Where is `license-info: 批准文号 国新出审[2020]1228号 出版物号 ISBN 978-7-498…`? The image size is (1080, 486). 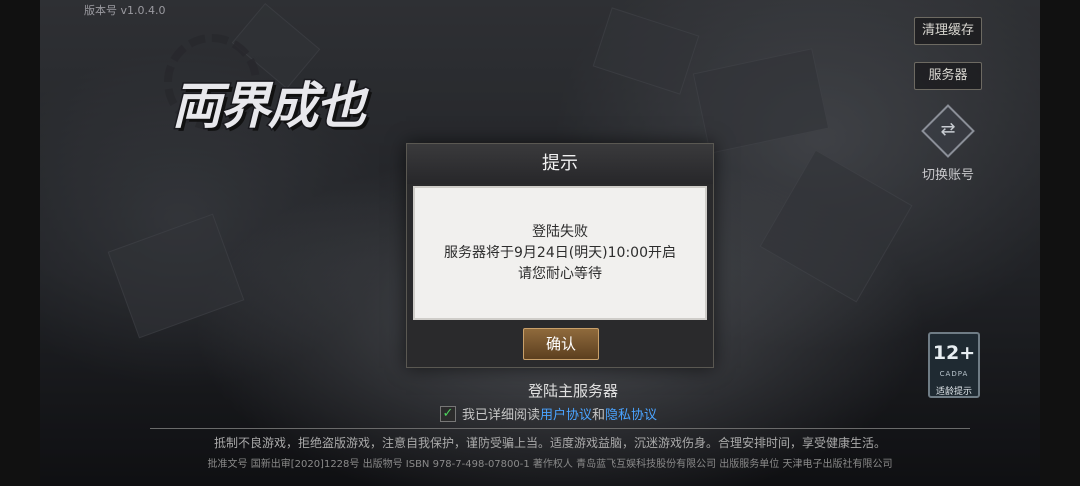
license-info: 批准文号 国新出审[2020]1228号 出版物号 ISBN 978-7-498… is located at coordinates (550, 464).